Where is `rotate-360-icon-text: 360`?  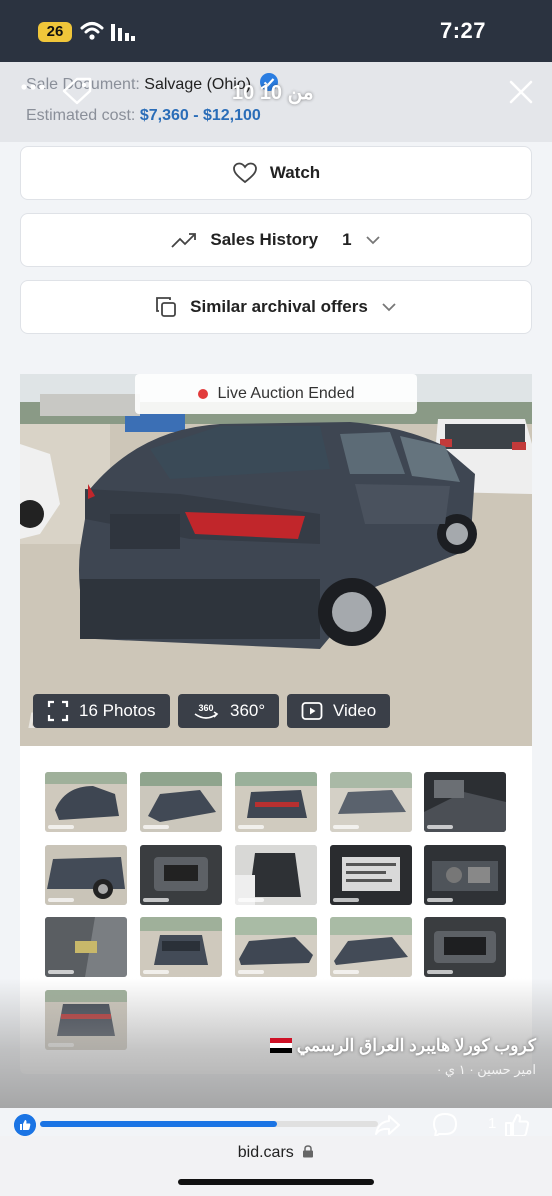
rotate-360-icon-text: 360 is located at coordinates (205, 708).